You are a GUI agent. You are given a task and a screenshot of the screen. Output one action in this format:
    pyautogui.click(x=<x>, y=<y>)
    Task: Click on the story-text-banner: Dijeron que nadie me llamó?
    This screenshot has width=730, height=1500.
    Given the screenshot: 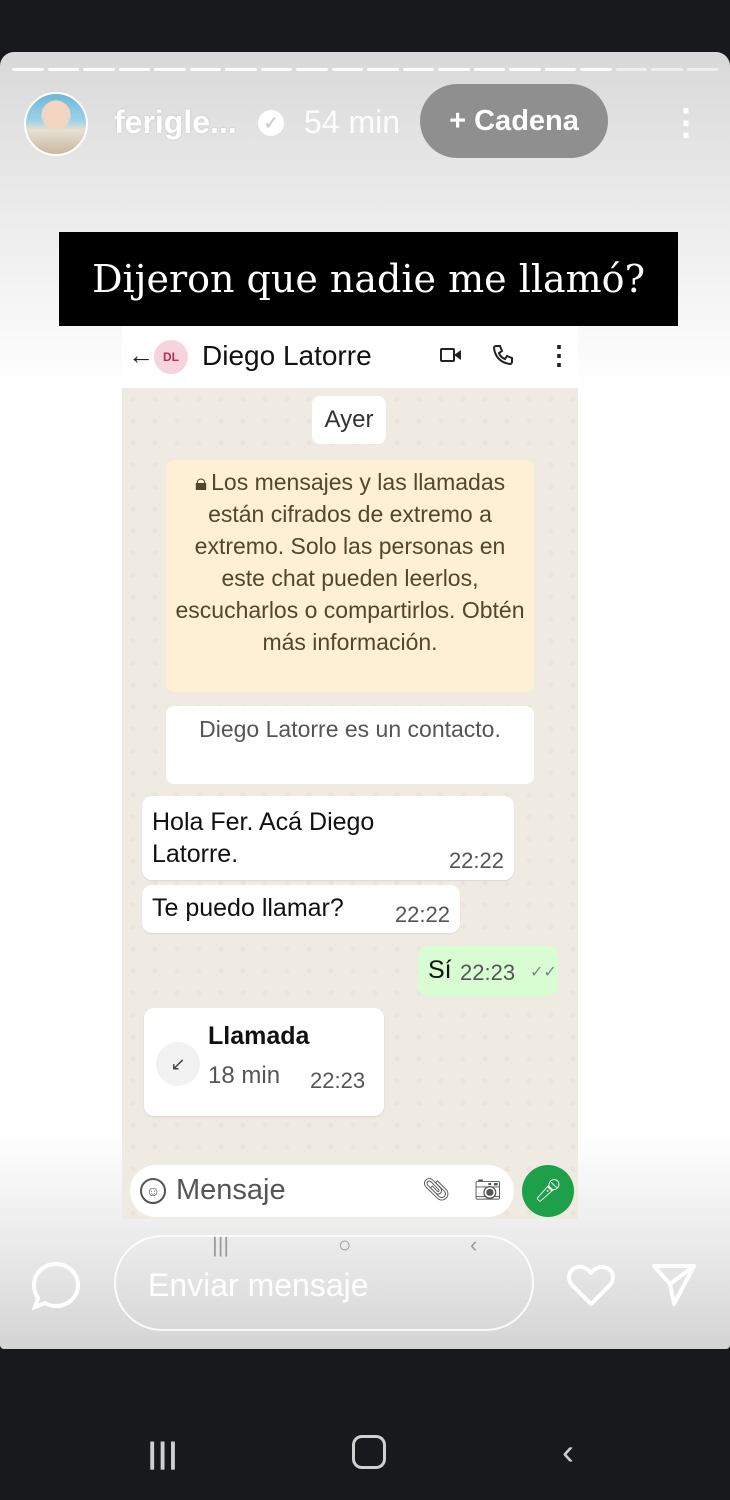 What is the action you would take?
    pyautogui.click(x=368, y=279)
    